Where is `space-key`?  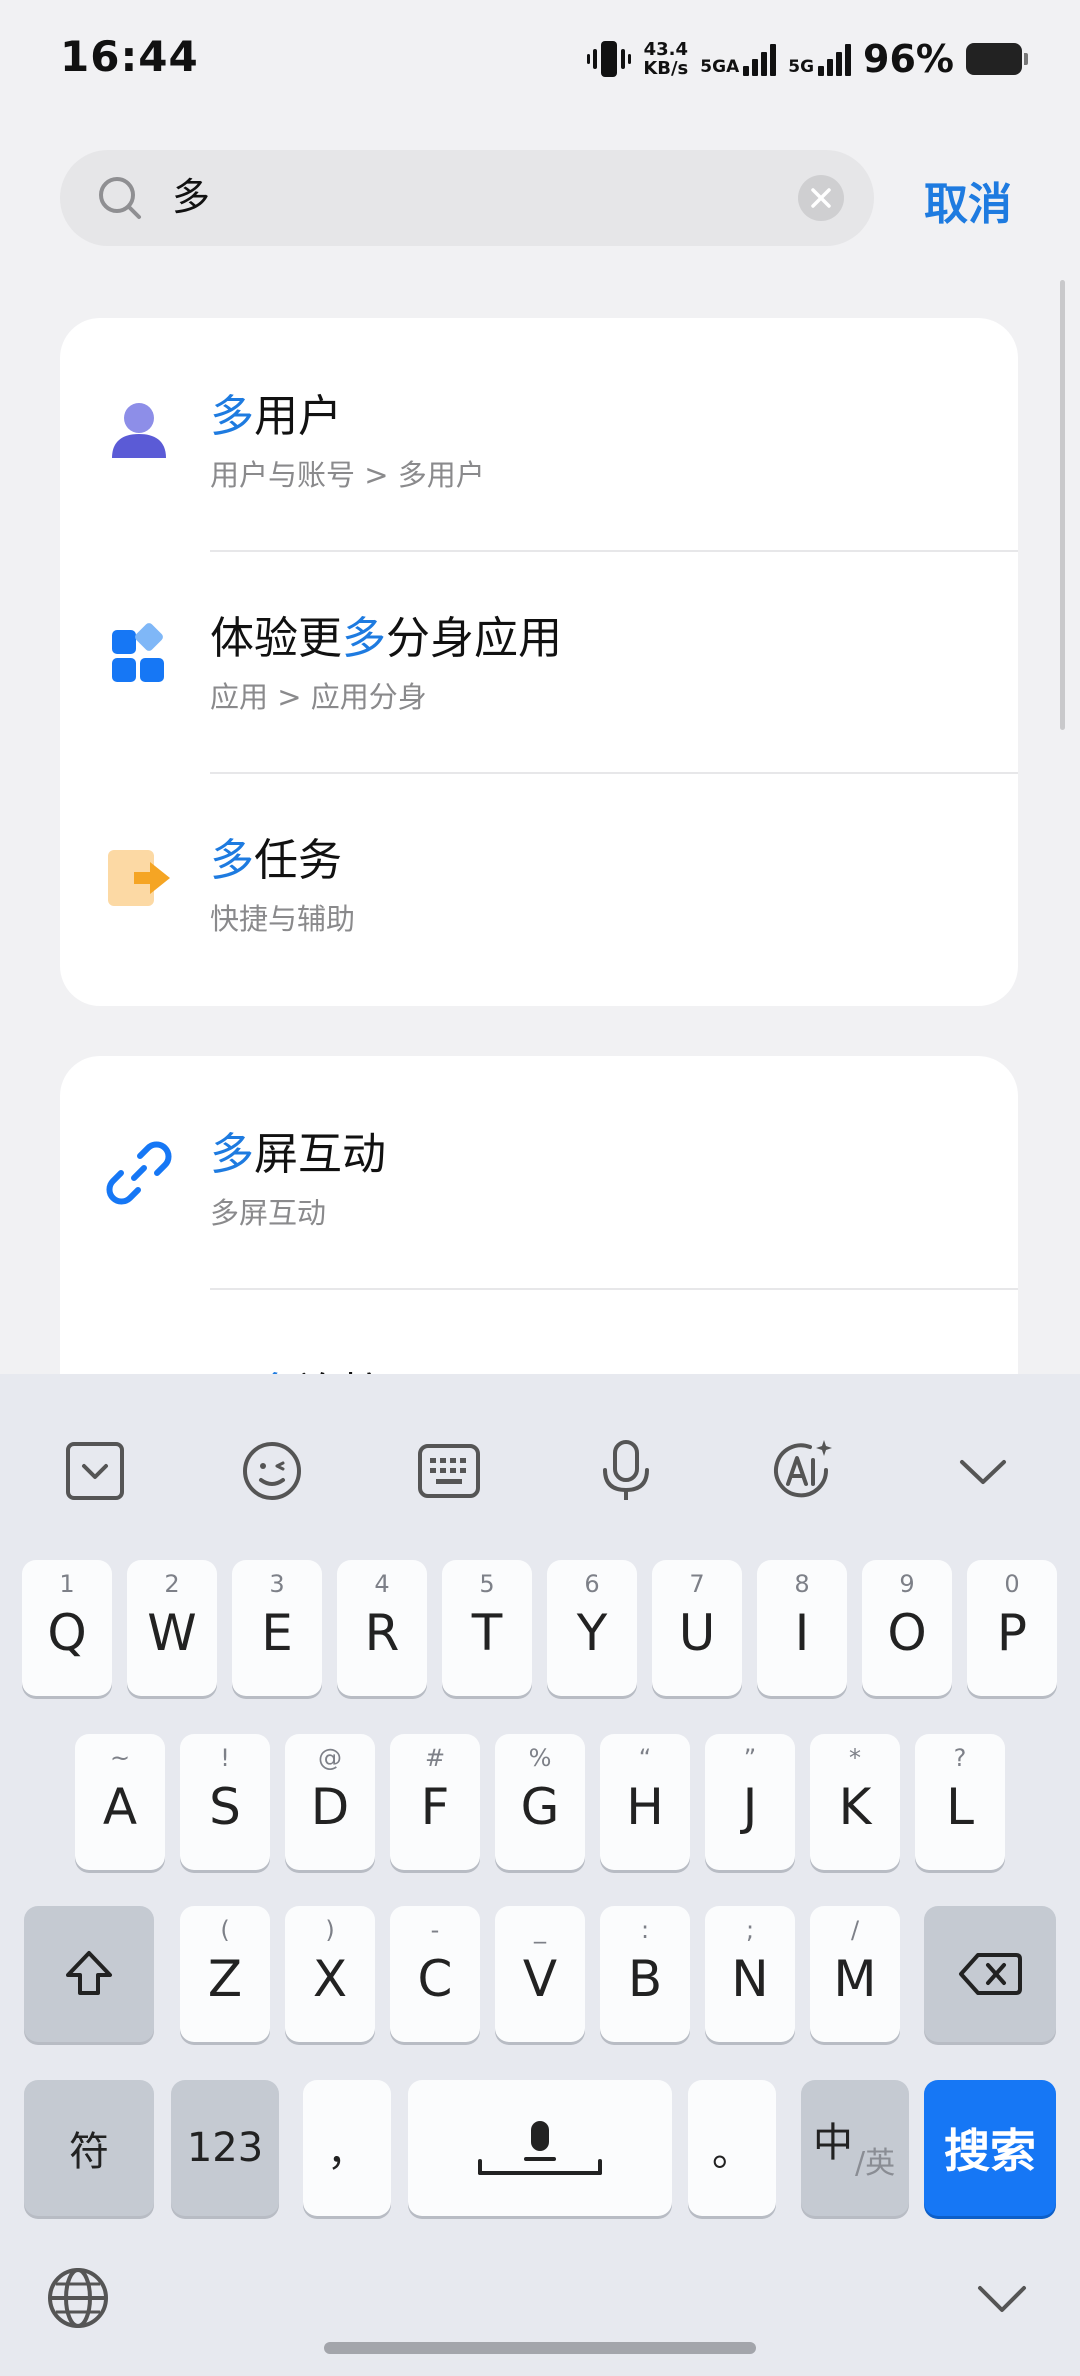
space-key is located at coordinates (540, 2148).